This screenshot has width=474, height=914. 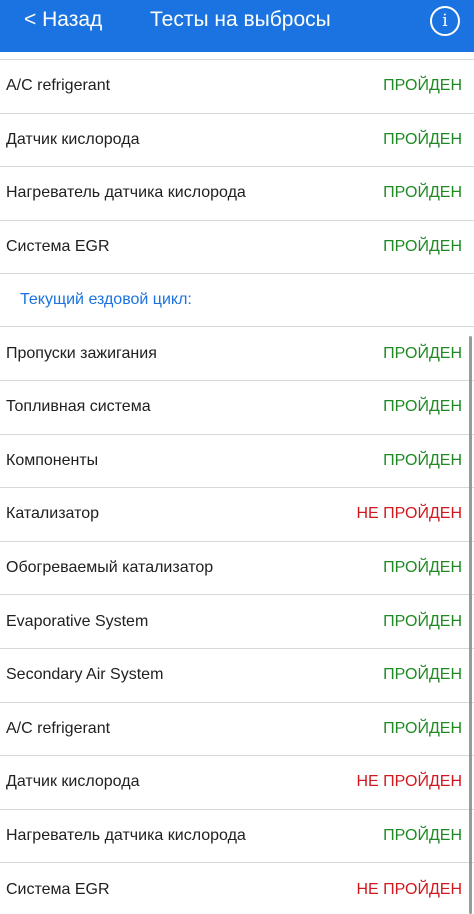 I want to click on back-button-label: < Назад, so click(x=63, y=19).